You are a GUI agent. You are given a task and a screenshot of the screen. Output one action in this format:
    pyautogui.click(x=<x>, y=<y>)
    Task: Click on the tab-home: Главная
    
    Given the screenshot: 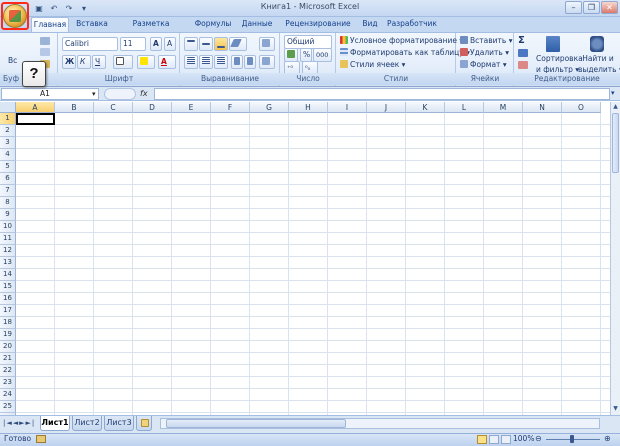 What is the action you would take?
    pyautogui.click(x=50, y=25)
    